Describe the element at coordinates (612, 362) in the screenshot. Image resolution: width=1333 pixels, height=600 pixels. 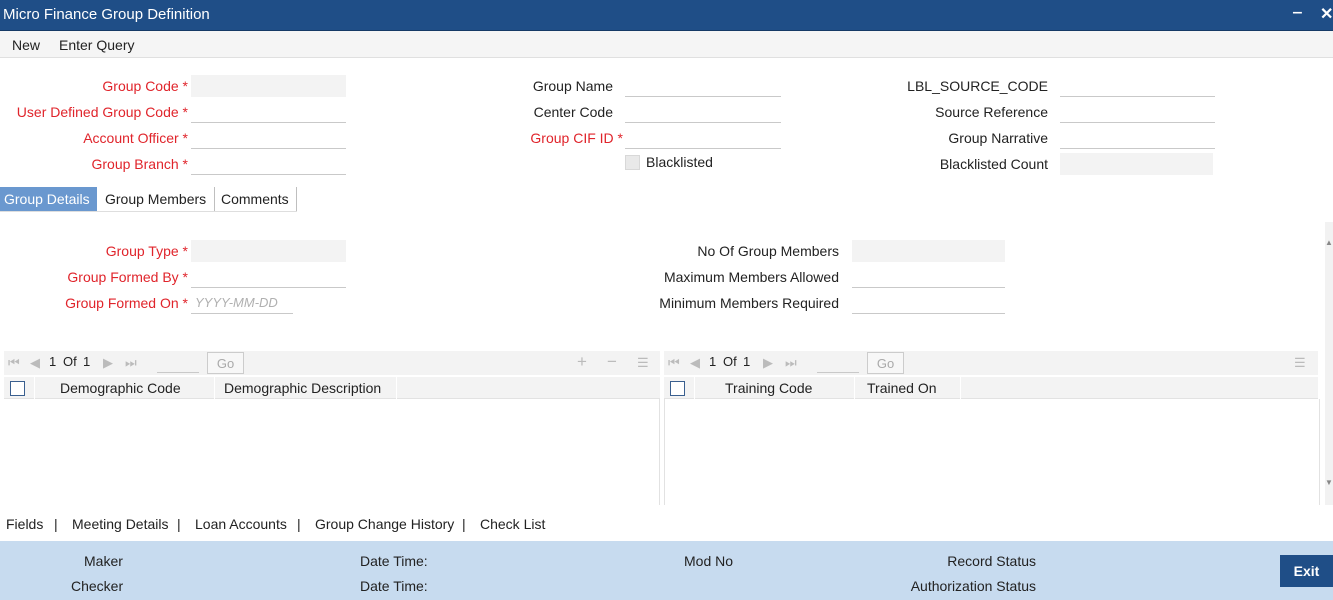
I see `remove-row-icon: −` at that location.